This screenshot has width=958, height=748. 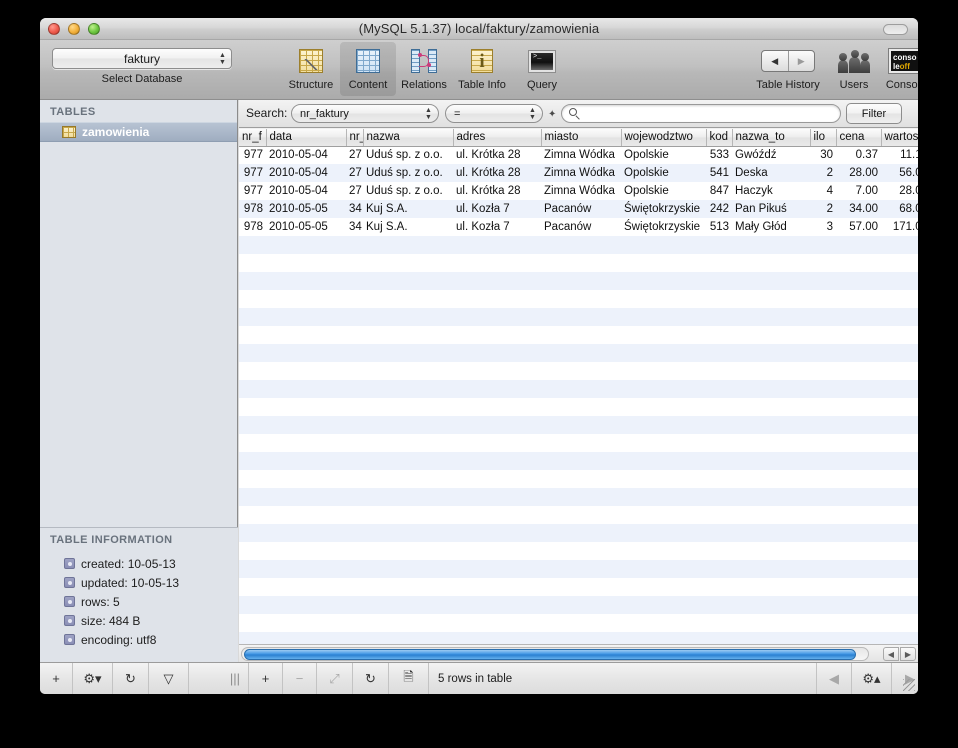 What do you see at coordinates (371, 678) in the screenshot?
I see `reload-table-button: ↻` at bounding box center [371, 678].